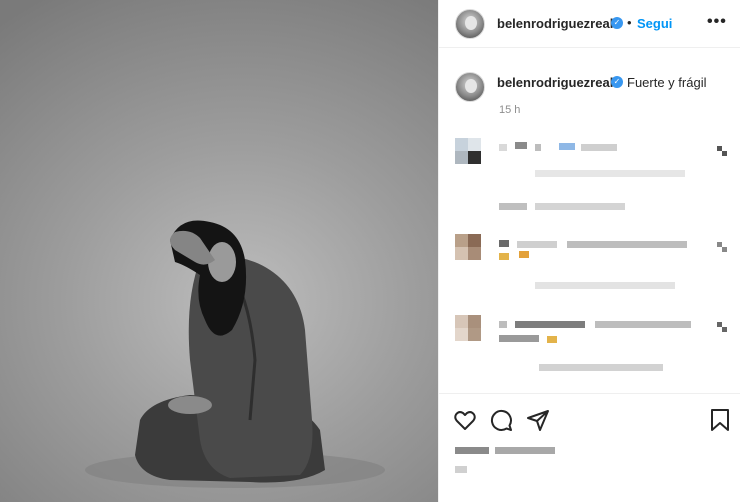 Image resolution: width=740 pixels, height=502 pixels. What do you see at coordinates (510, 110) in the screenshot?
I see `caption-timestamp: 15 h` at bounding box center [510, 110].